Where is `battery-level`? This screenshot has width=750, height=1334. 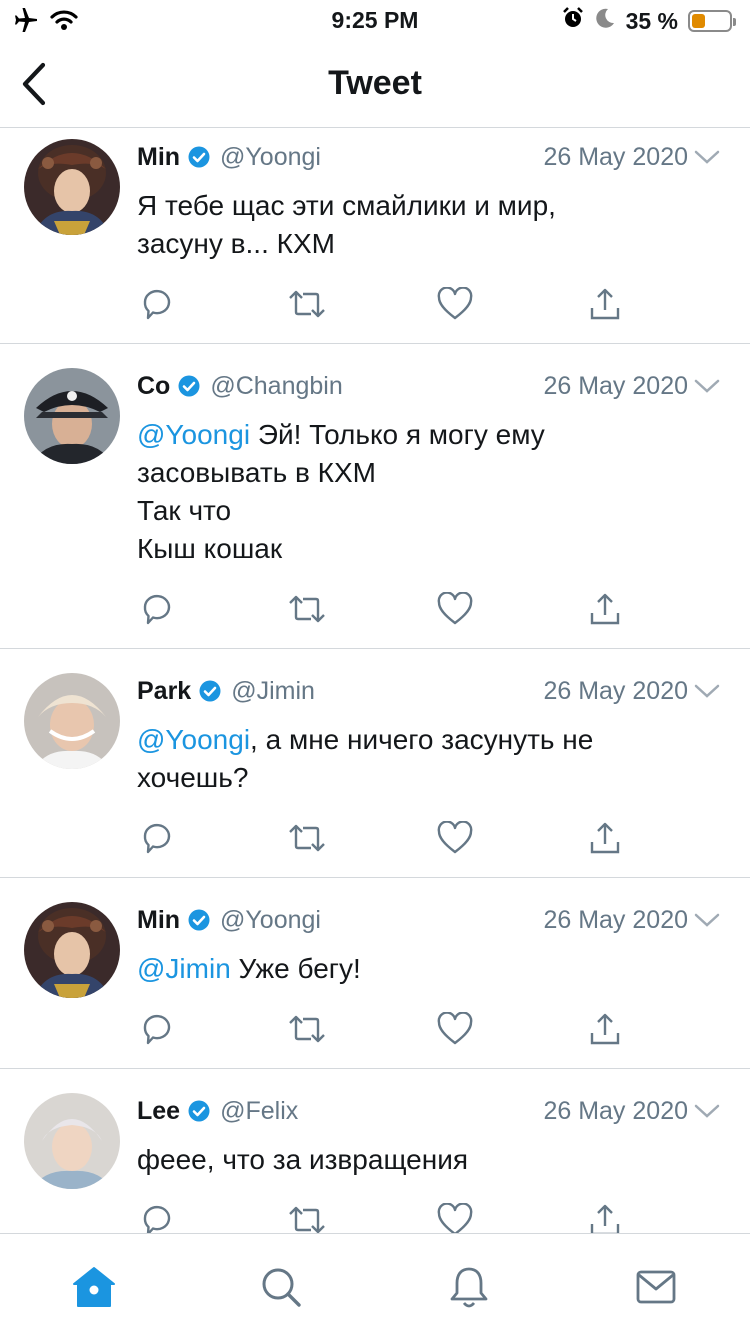 battery-level is located at coordinates (698, 21).